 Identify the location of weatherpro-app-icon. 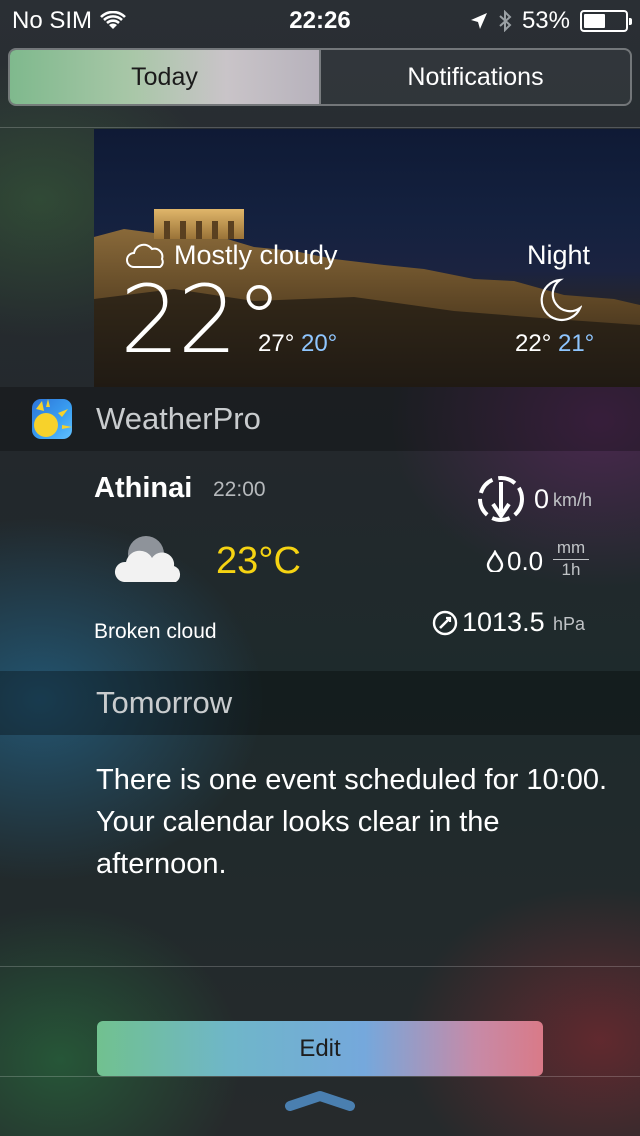
(52, 419).